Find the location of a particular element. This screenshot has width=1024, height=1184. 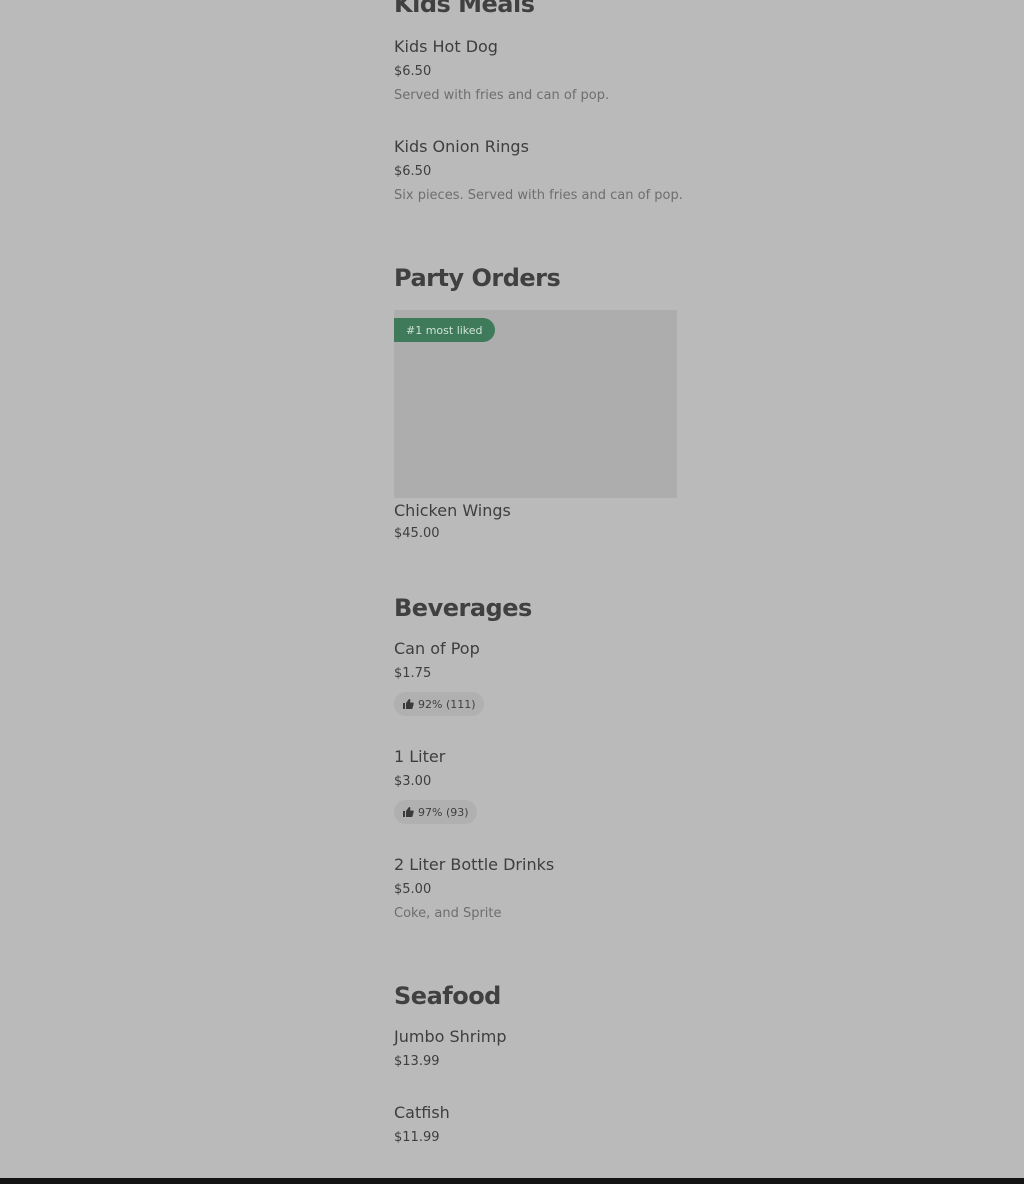

item-name: 1 Liter is located at coordinates (420, 756).